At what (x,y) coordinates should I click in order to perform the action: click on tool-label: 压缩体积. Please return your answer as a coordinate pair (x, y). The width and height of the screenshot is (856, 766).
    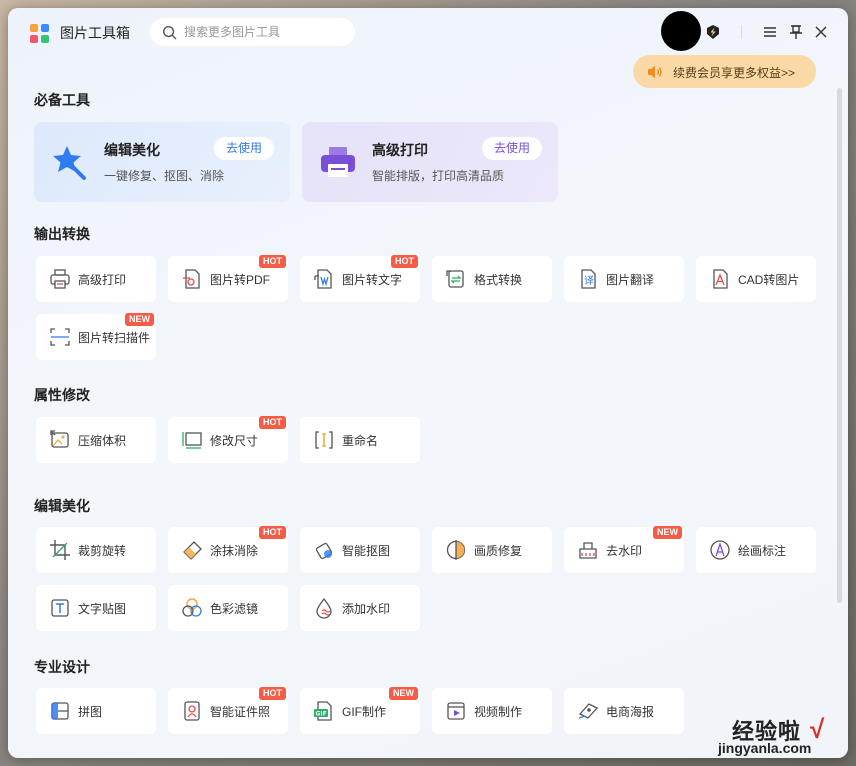
    Looking at the image, I should click on (102, 441).